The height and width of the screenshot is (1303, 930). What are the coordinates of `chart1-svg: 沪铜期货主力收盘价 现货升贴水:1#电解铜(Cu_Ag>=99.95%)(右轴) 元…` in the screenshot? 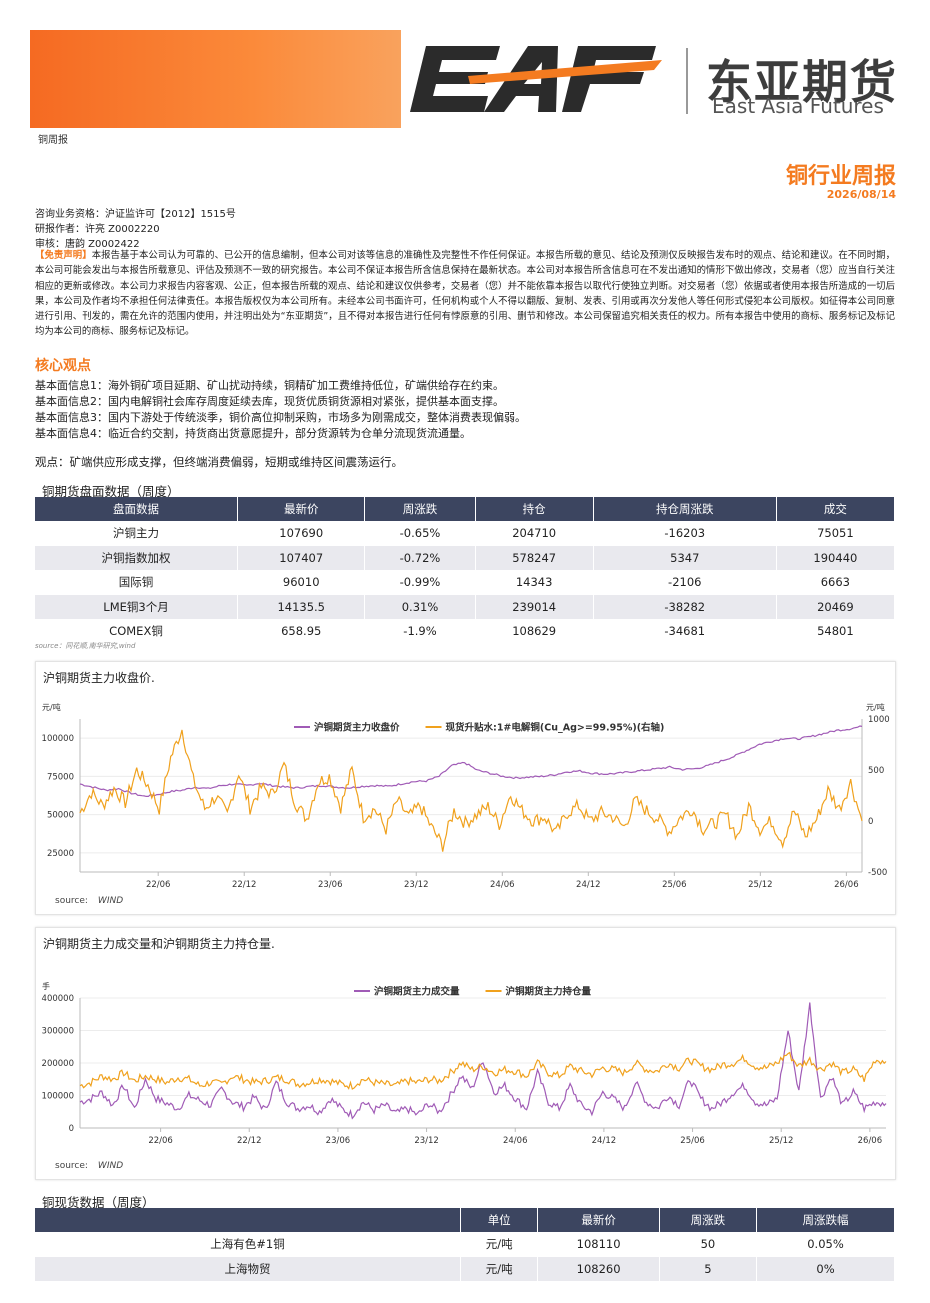 It's located at (466, 796).